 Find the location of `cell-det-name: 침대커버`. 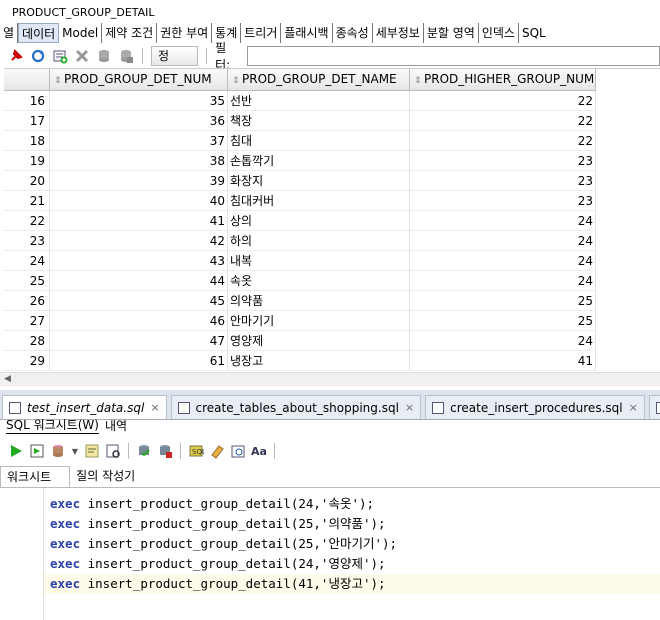

cell-det-name: 침대커버 is located at coordinates (319, 201).